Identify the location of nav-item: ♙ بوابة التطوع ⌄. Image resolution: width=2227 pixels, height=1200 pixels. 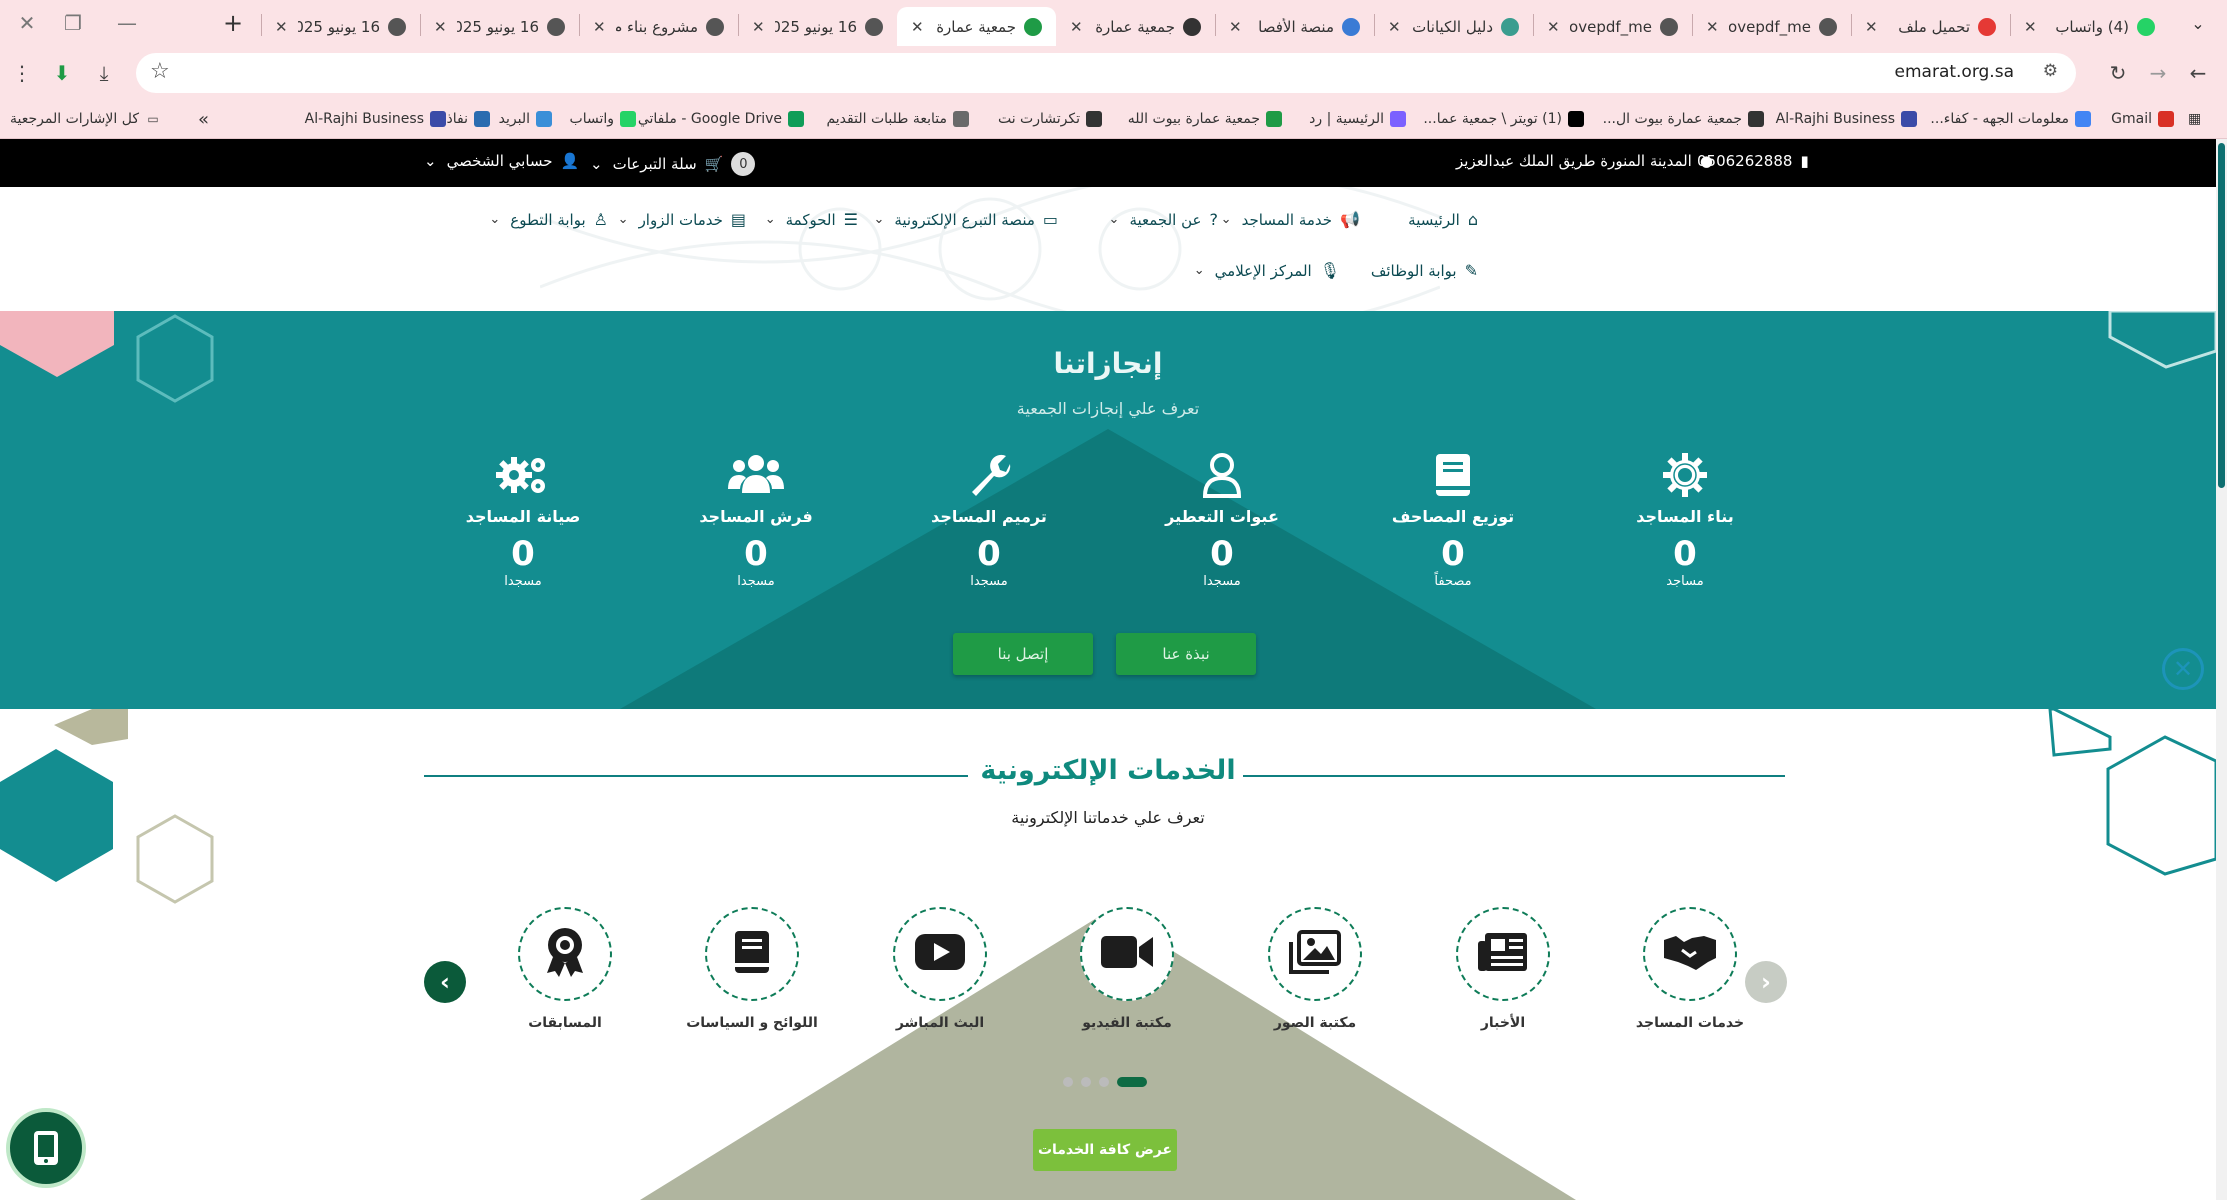
(548, 219).